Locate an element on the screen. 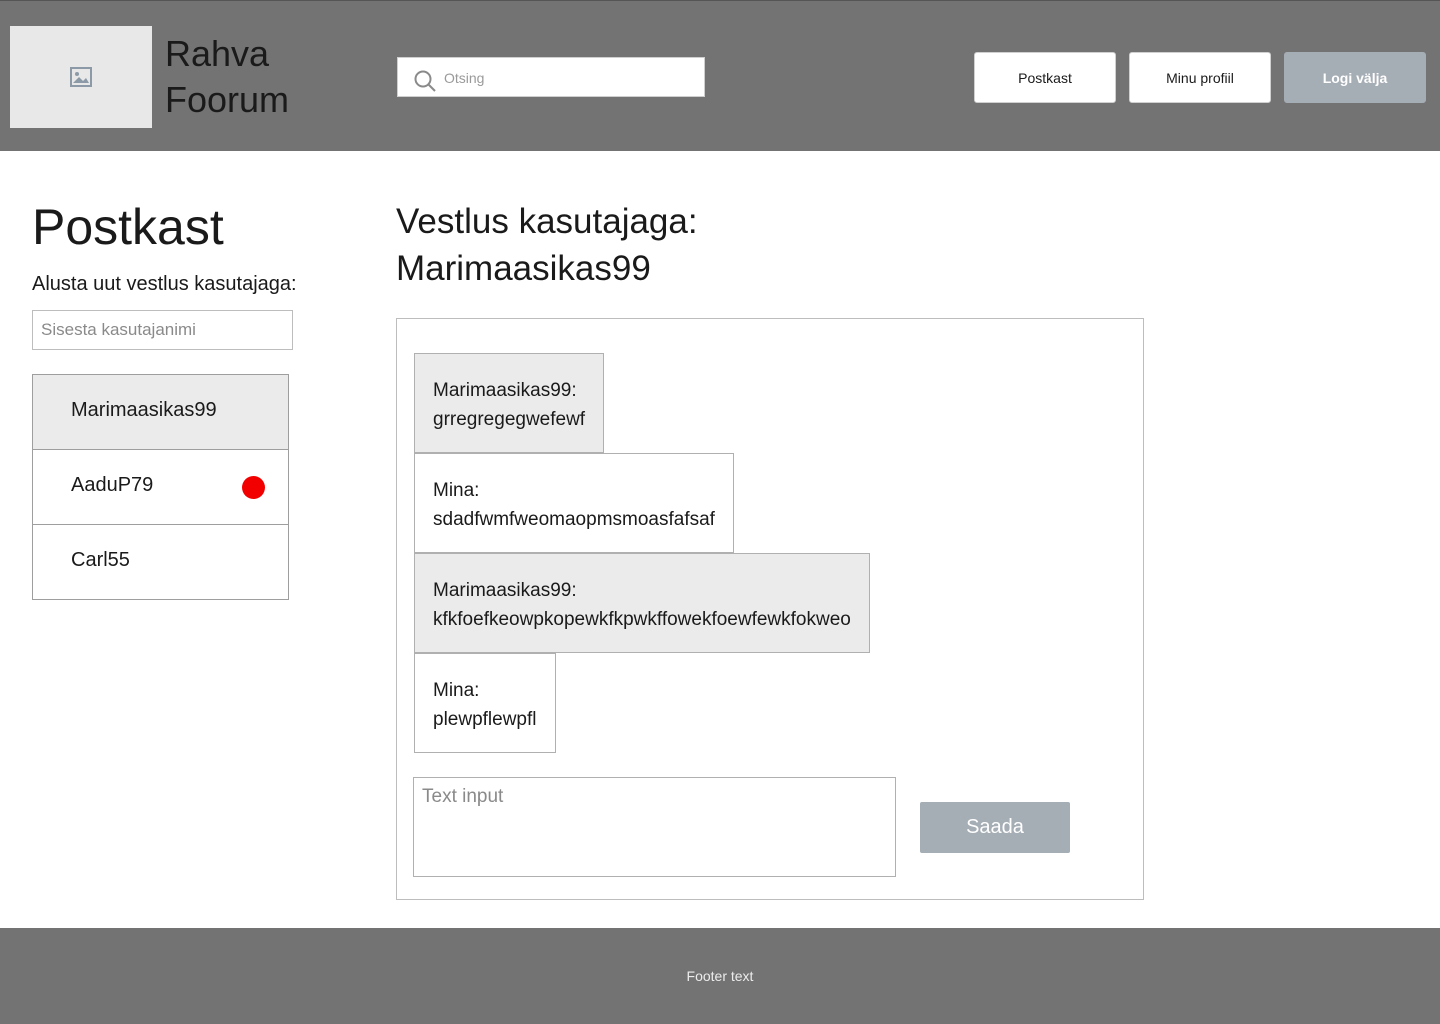 The image size is (1440, 1024). conversation-item: Marimaasikas99 is located at coordinates (160, 412).